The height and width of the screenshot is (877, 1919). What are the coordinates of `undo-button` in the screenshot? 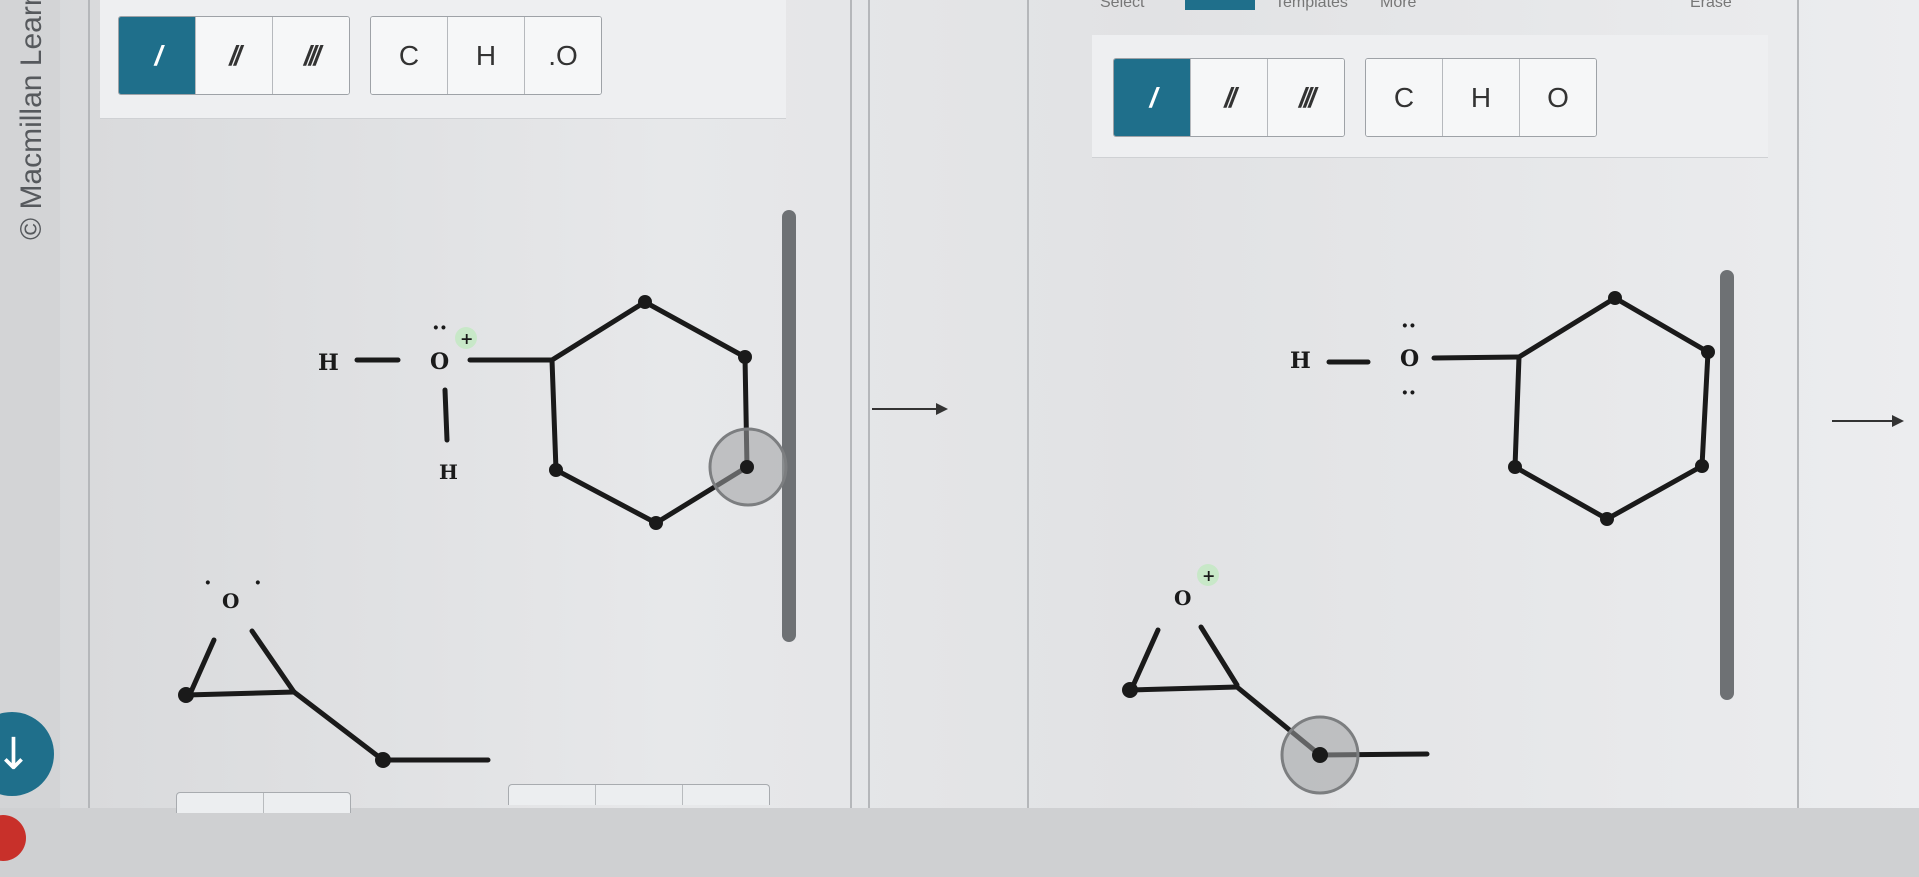 It's located at (220, 803).